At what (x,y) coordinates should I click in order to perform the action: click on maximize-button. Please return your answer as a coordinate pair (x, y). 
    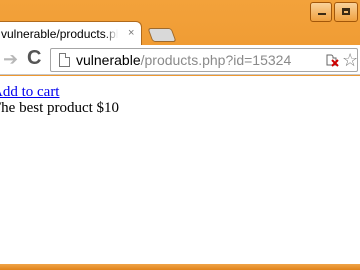
    Looking at the image, I should click on (346, 12).